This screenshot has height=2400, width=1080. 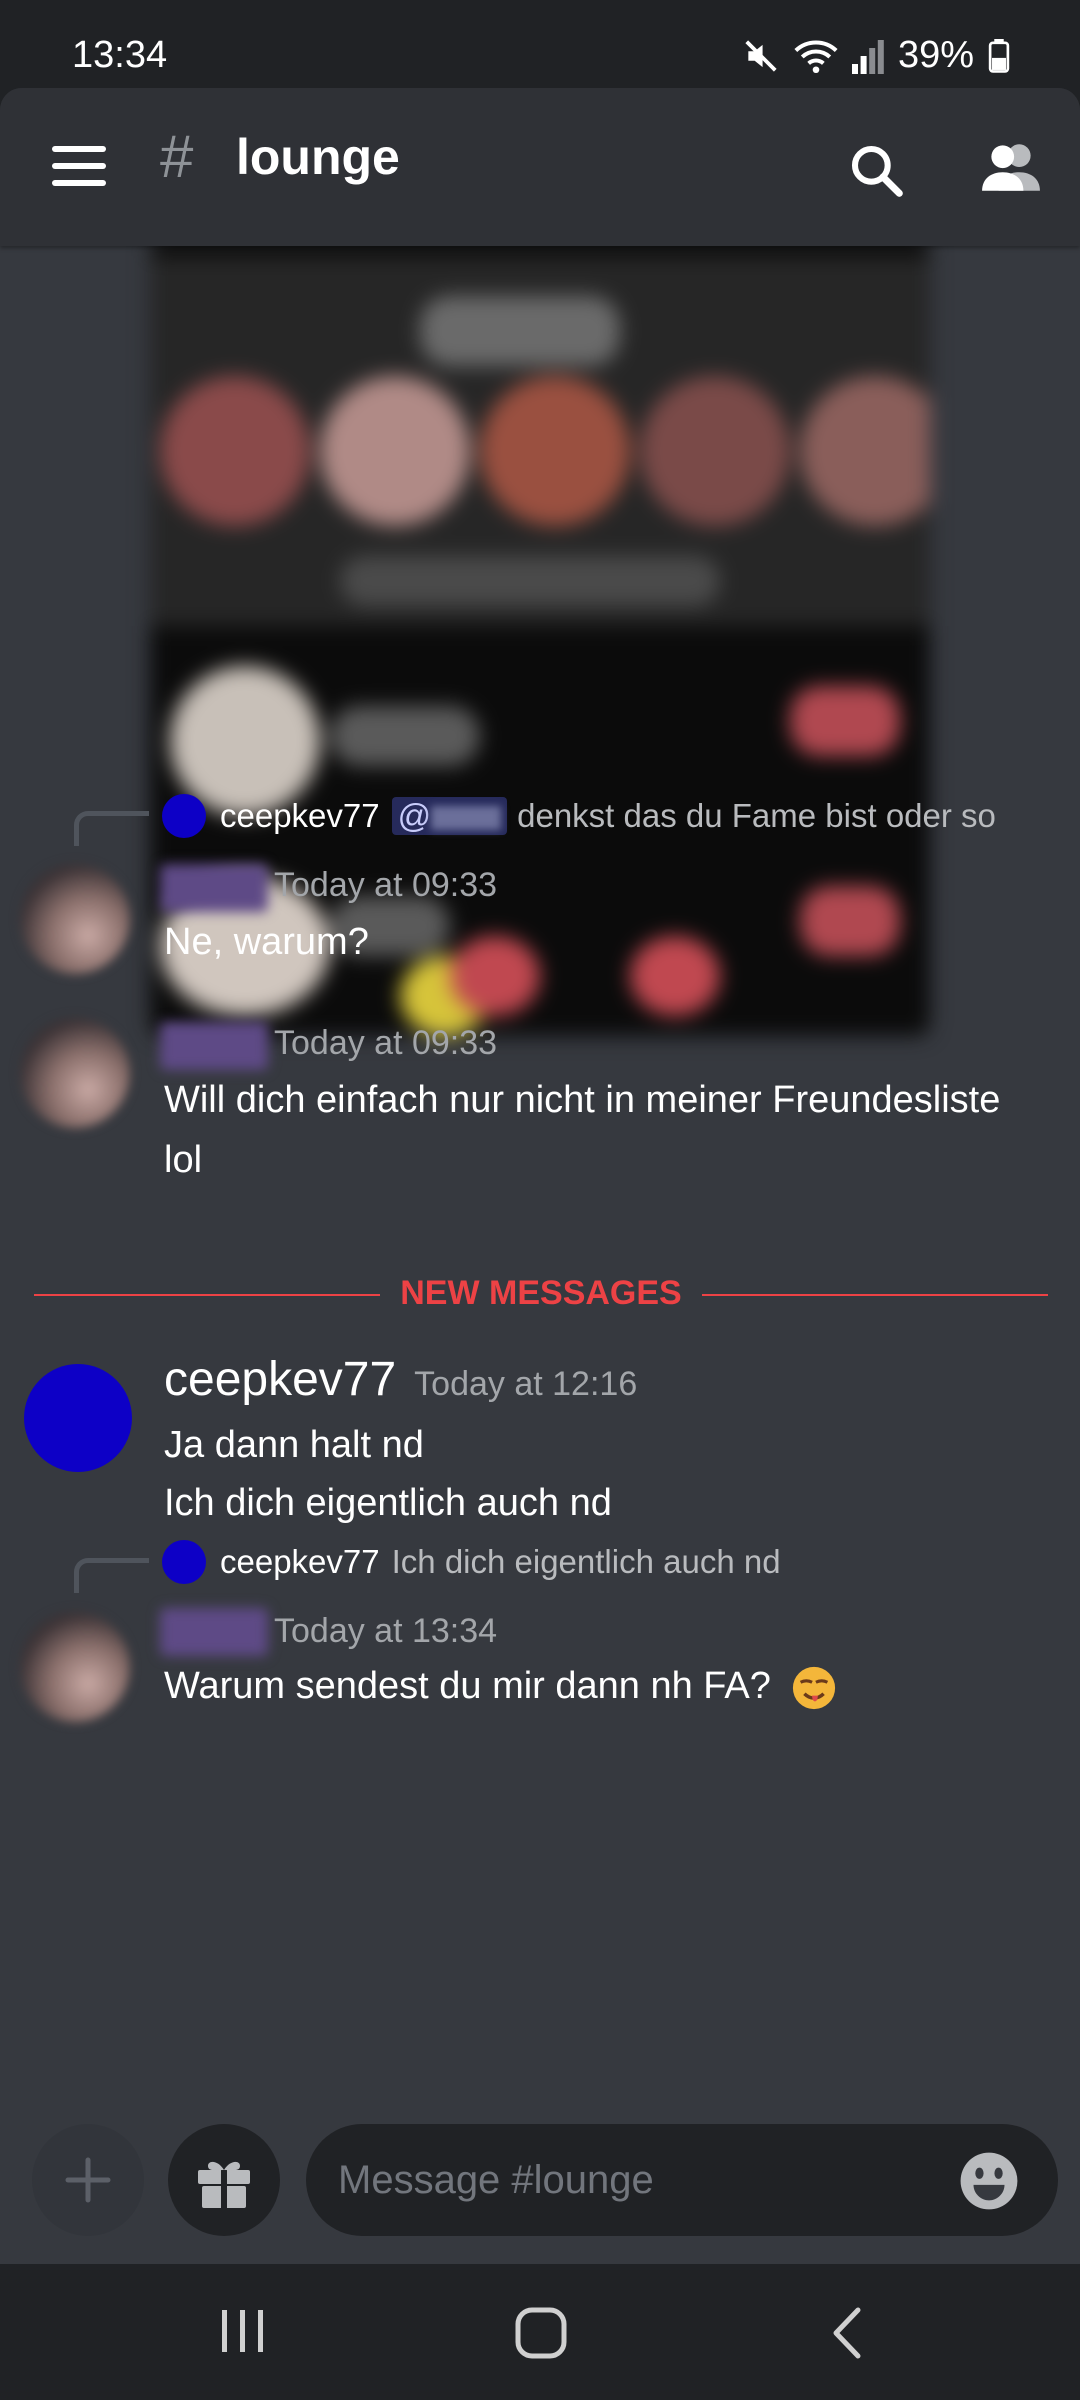 What do you see at coordinates (935, 55) in the screenshot?
I see `battery-percent: 39%` at bounding box center [935, 55].